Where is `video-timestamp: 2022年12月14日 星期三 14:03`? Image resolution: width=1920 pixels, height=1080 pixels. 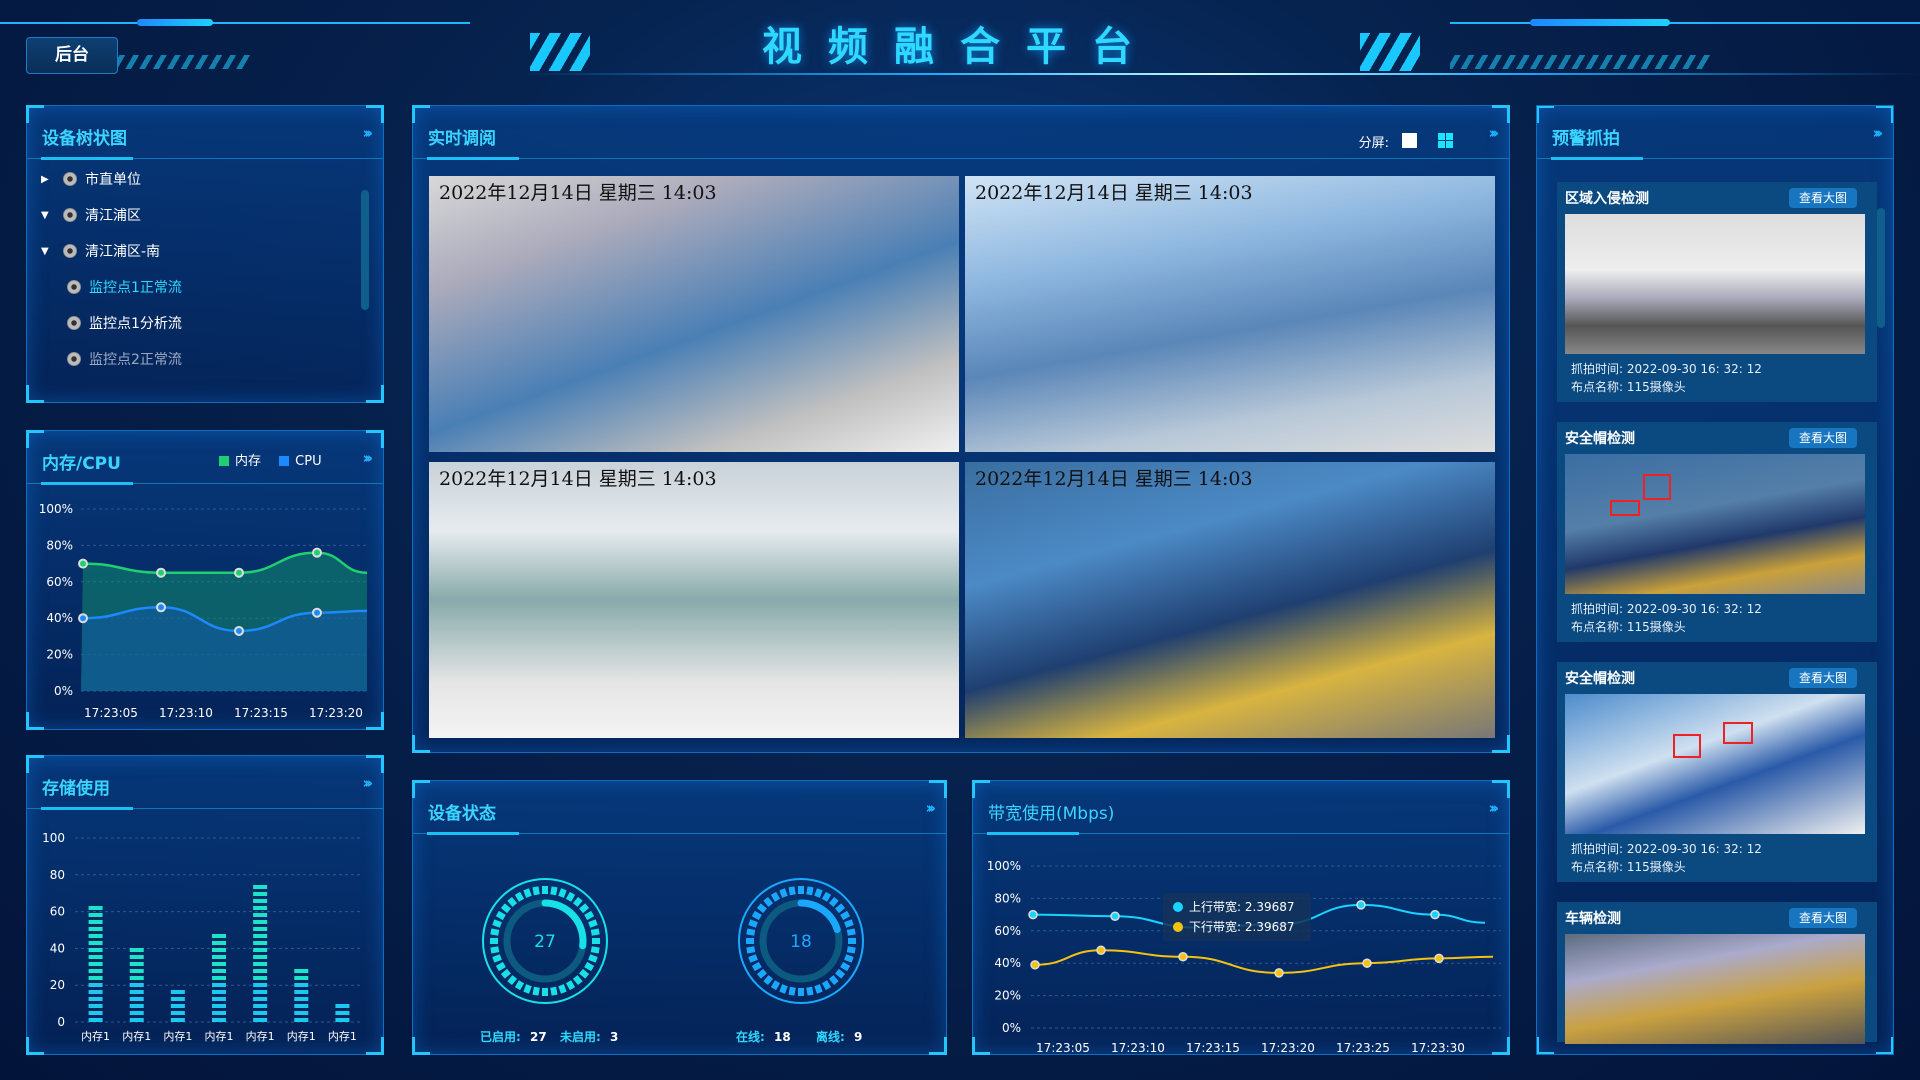 video-timestamp: 2022年12月14日 星期三 14:03 is located at coordinates (1114, 479).